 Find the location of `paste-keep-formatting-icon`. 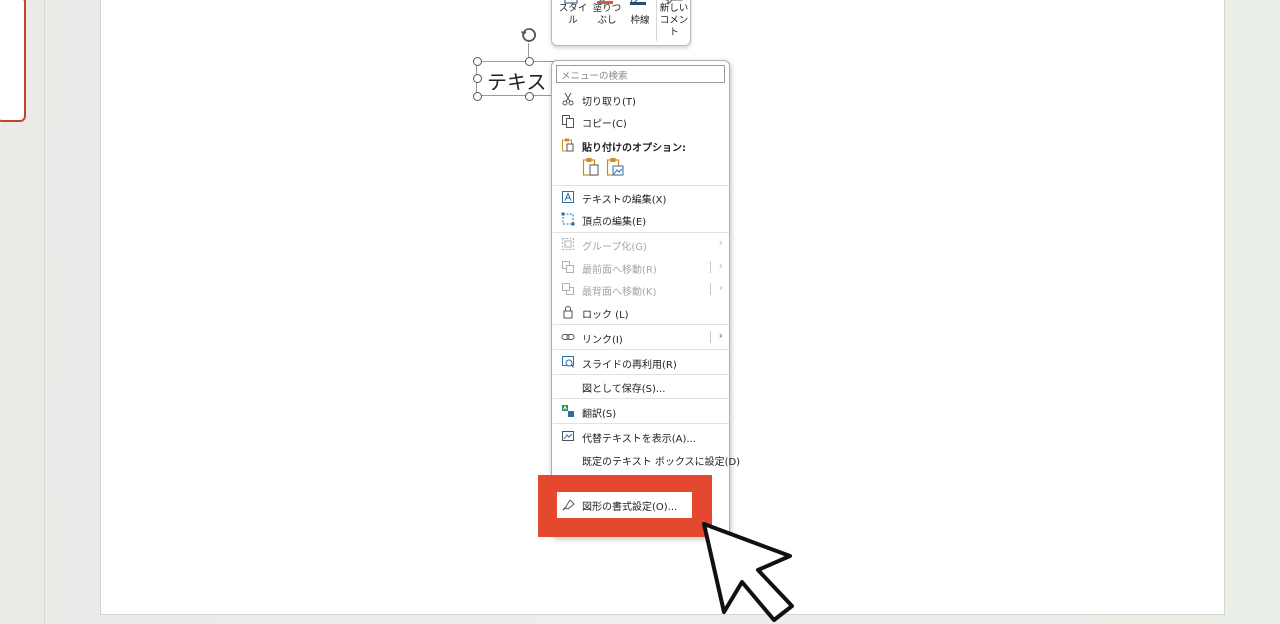

paste-keep-formatting-icon is located at coordinates (591, 167).